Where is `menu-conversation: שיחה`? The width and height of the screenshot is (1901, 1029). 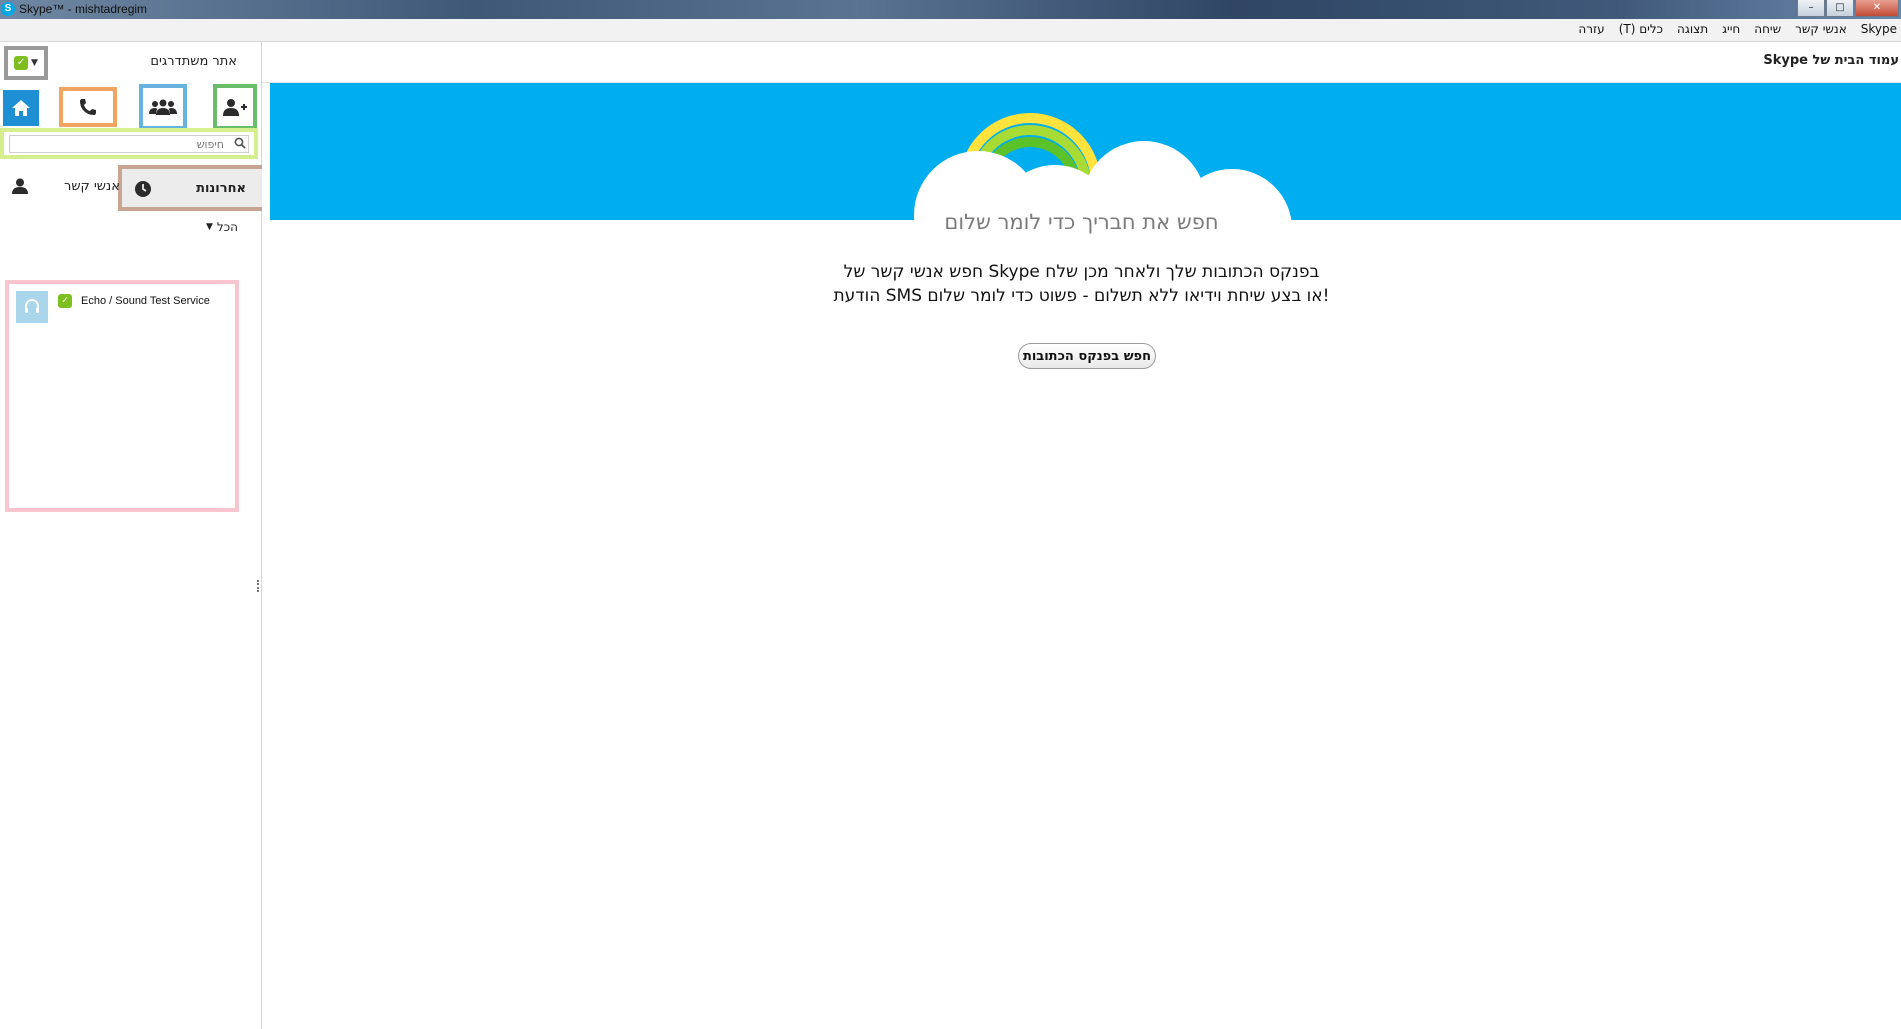 menu-conversation: שיחה is located at coordinates (1767, 29).